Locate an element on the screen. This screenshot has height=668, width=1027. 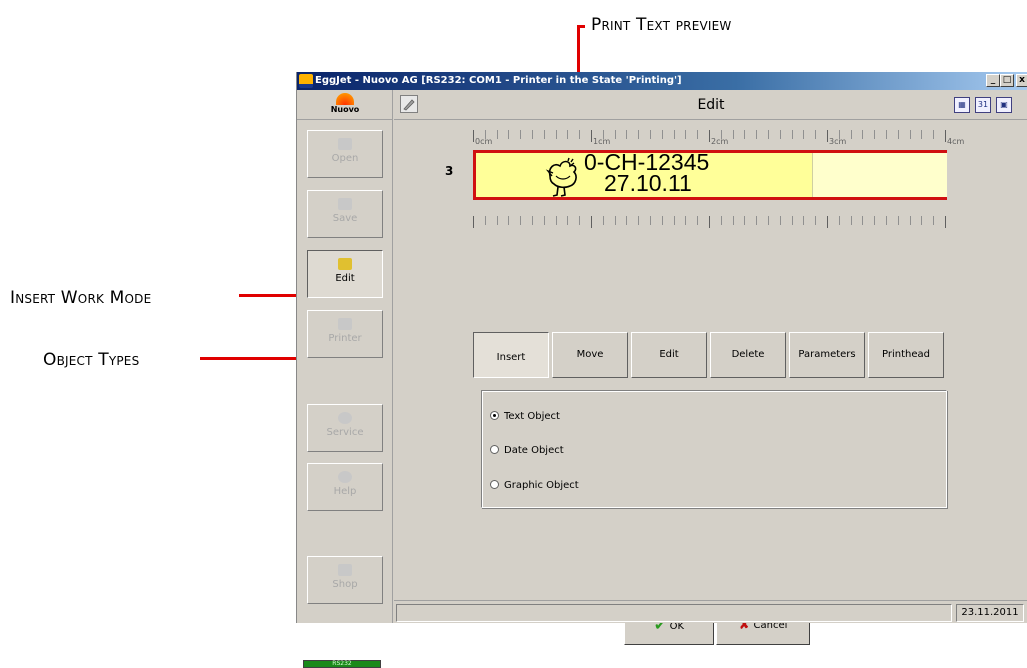
calendar-icon: 31 is located at coordinates (983, 105).